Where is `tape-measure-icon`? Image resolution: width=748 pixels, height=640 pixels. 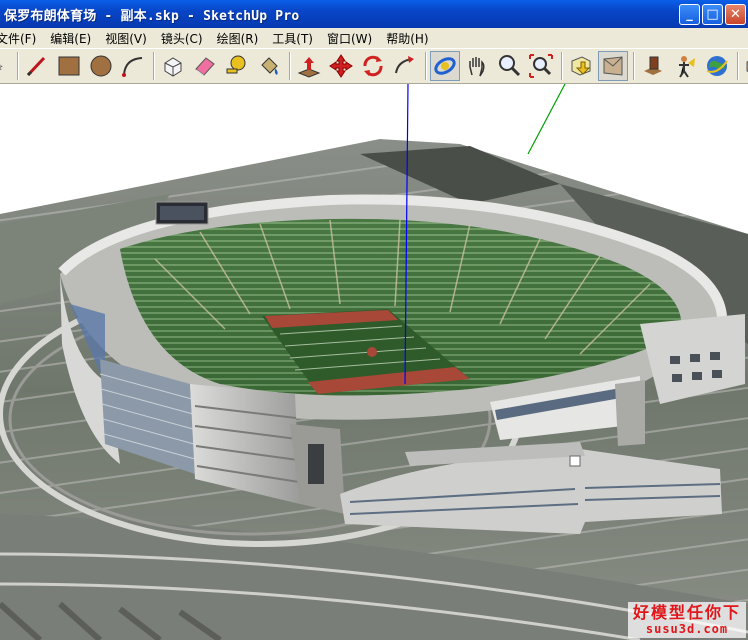
tape-measure-icon is located at coordinates (236, 64).